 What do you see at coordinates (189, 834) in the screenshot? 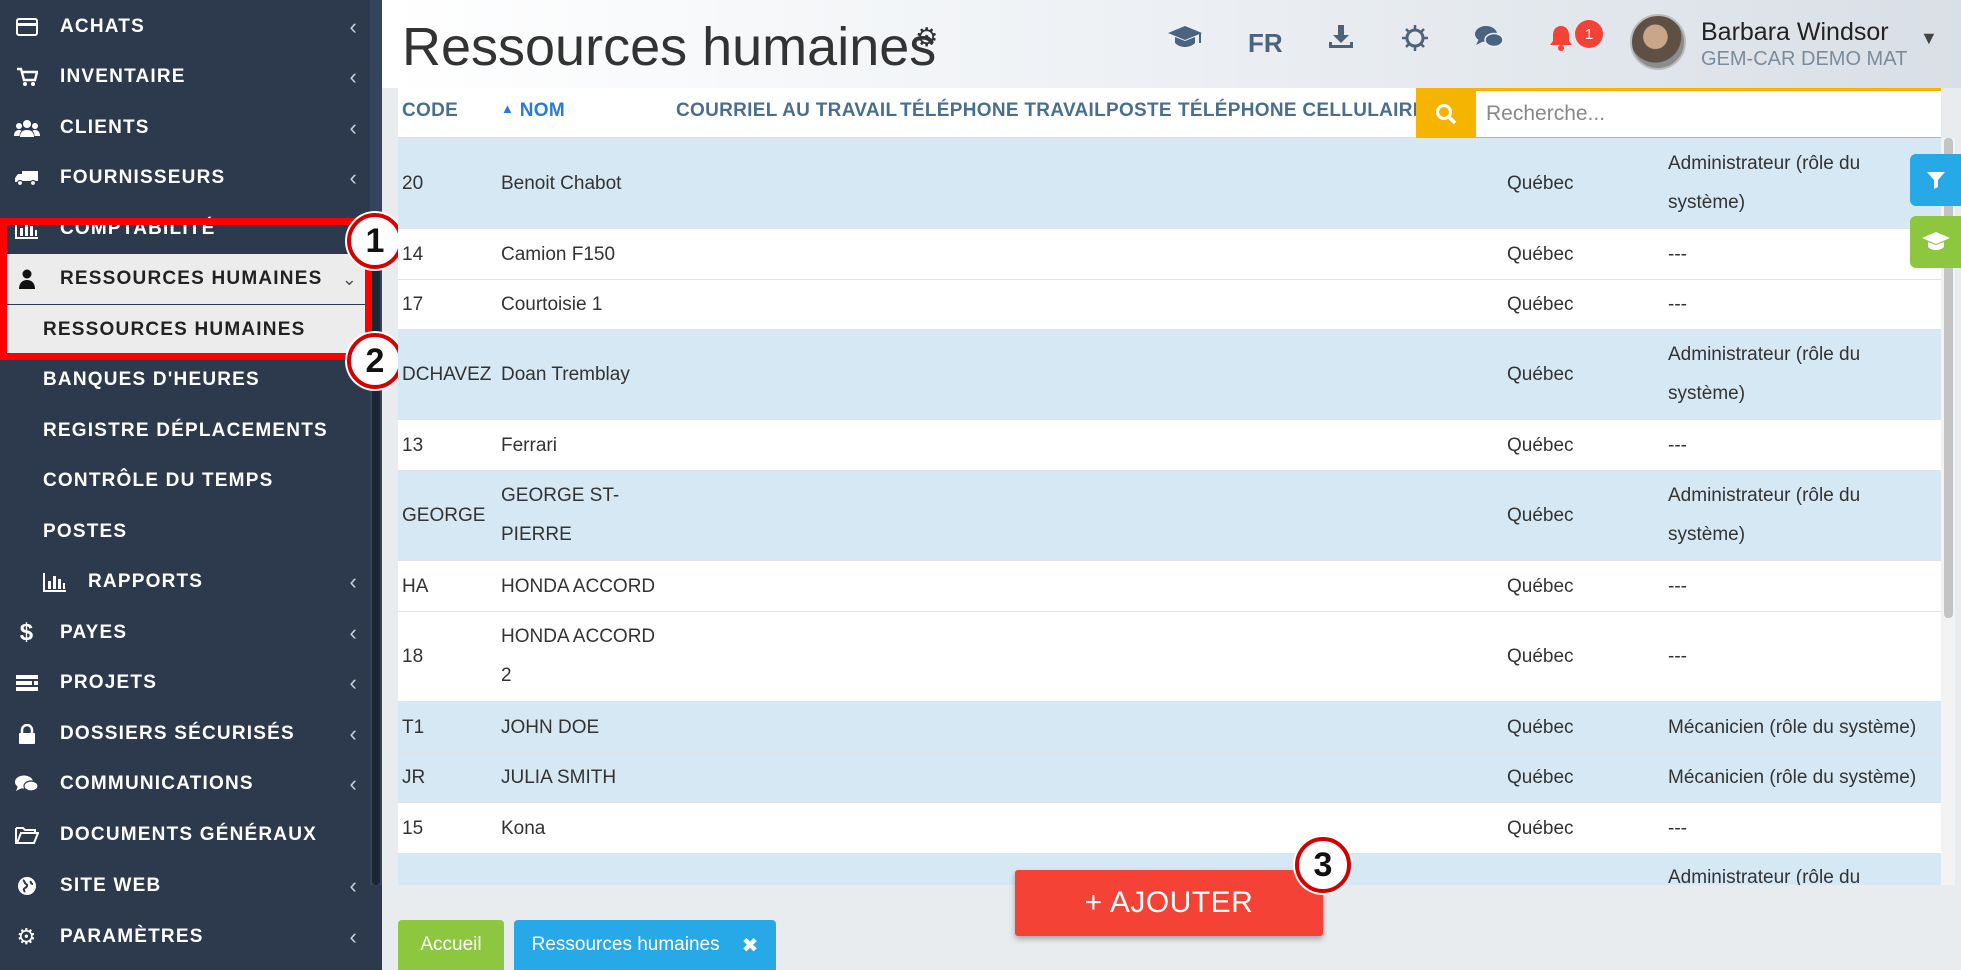
I see `sidebar-item-label: DOCUMENTS GÉNÉRAUX` at bounding box center [189, 834].